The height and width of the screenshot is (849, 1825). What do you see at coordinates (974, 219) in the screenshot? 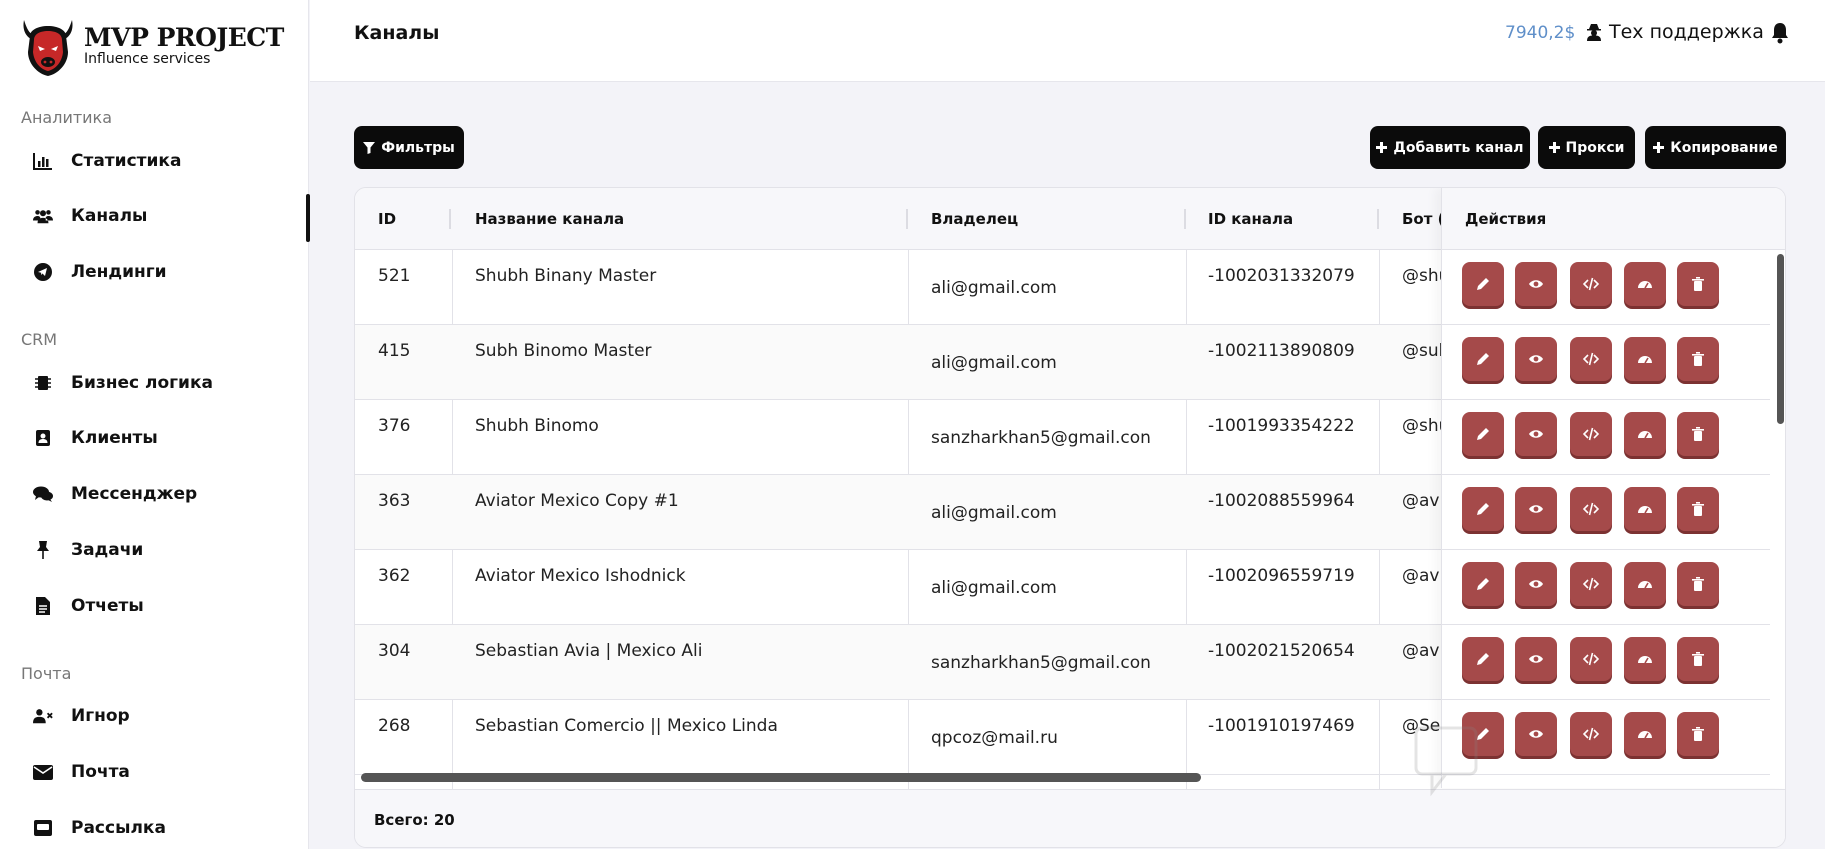
I see `column-header-owner: Владелец` at bounding box center [974, 219].